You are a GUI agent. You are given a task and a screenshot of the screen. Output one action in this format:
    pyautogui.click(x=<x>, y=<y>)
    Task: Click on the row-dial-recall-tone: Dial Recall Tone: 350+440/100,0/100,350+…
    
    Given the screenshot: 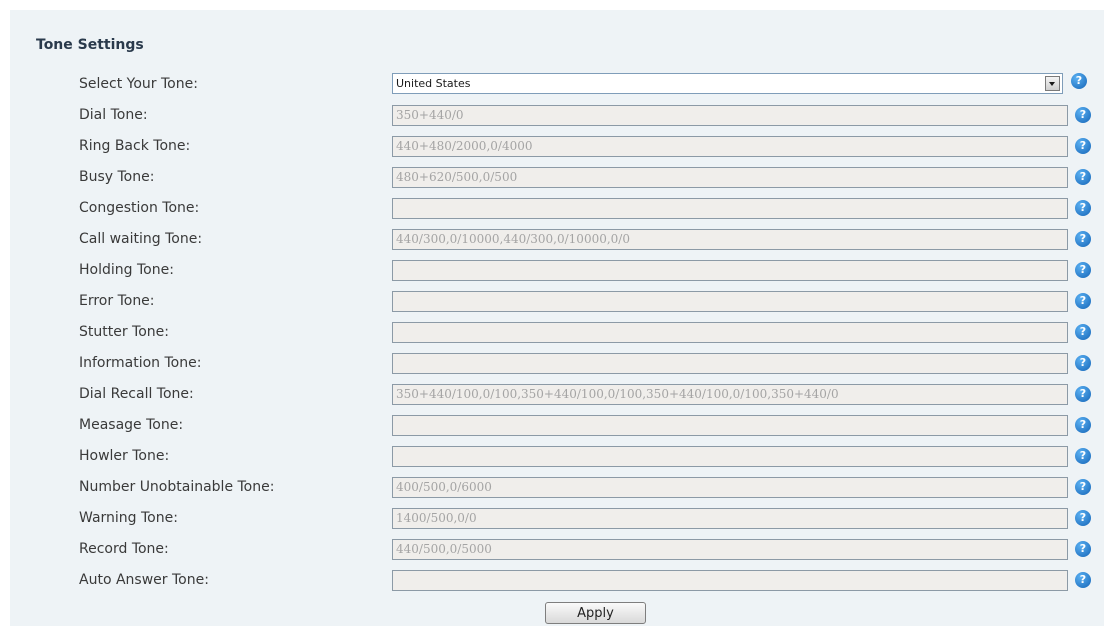 What is the action you would take?
    pyautogui.click(x=552, y=395)
    